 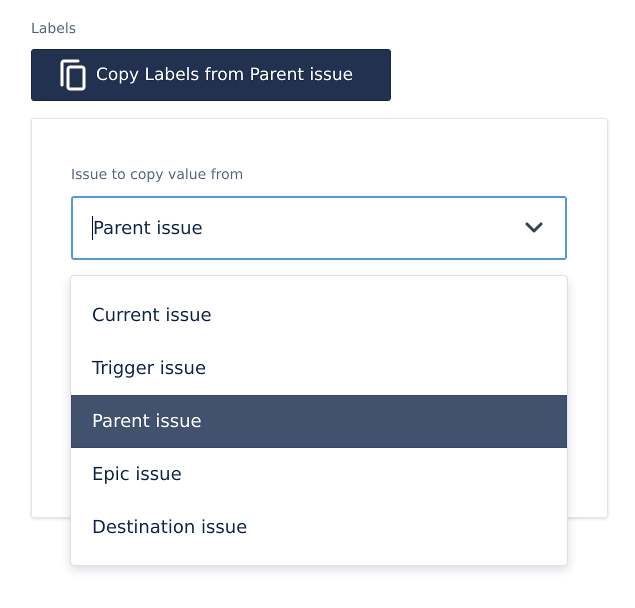 I want to click on dropdown-option: Destination issue, so click(x=319, y=527).